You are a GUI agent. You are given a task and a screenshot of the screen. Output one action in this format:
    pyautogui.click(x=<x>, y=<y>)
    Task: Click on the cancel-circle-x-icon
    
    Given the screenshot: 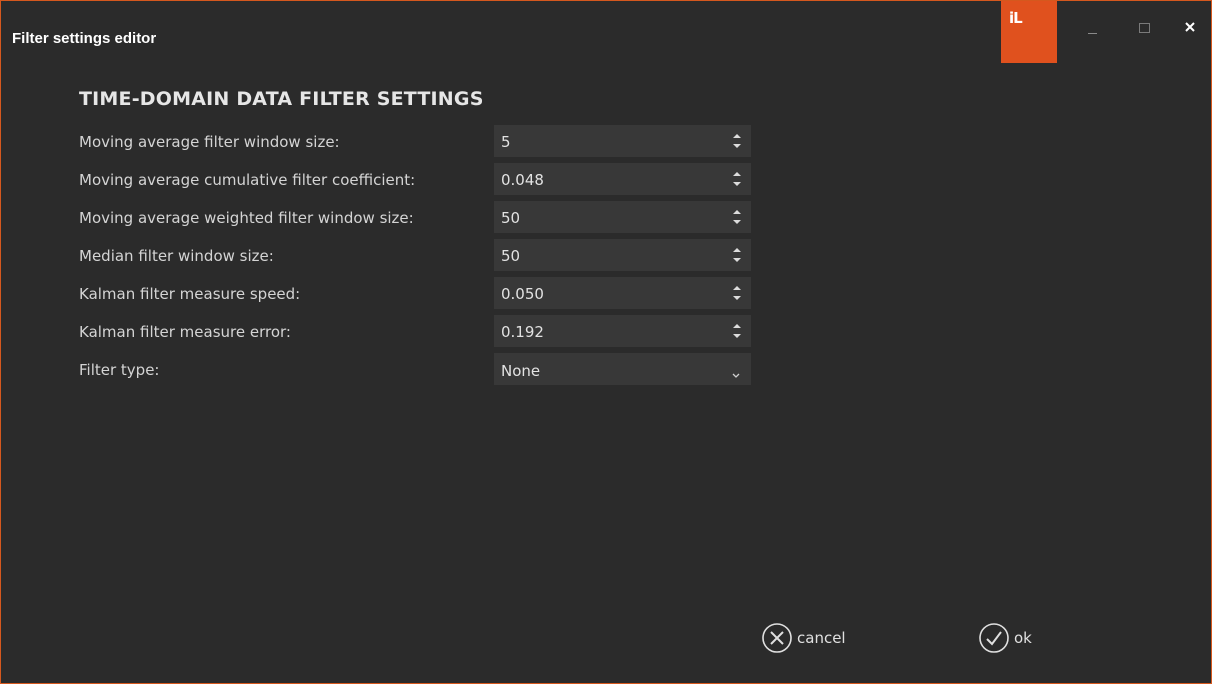 What is the action you would take?
    pyautogui.click(x=777, y=638)
    